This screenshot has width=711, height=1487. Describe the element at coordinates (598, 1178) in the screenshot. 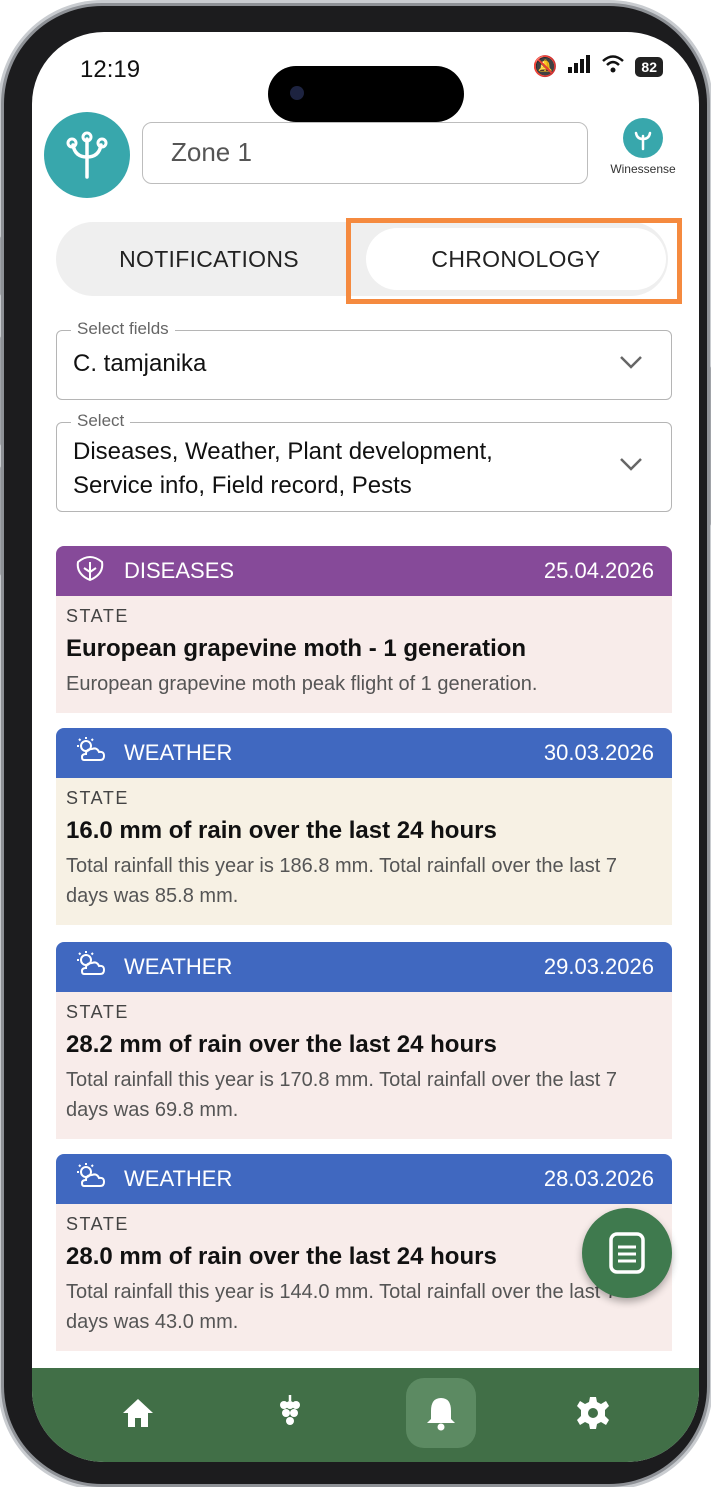

I see `card-date: 28.03.2026` at that location.